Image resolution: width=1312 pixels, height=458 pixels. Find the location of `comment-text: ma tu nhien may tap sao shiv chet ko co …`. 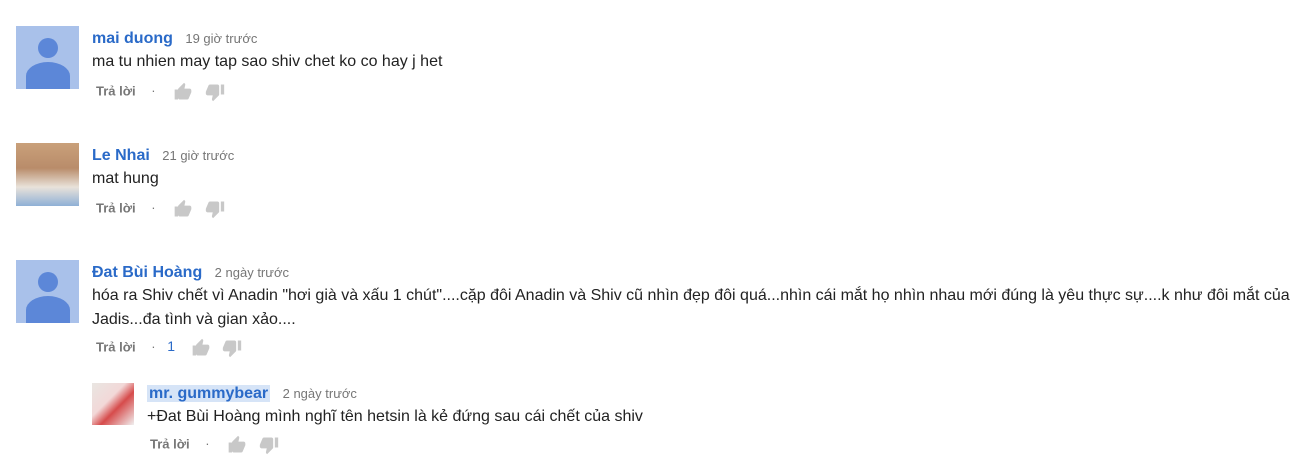

comment-text: ma tu nhien may tap sao shiv chet ko co … is located at coordinates (267, 61).